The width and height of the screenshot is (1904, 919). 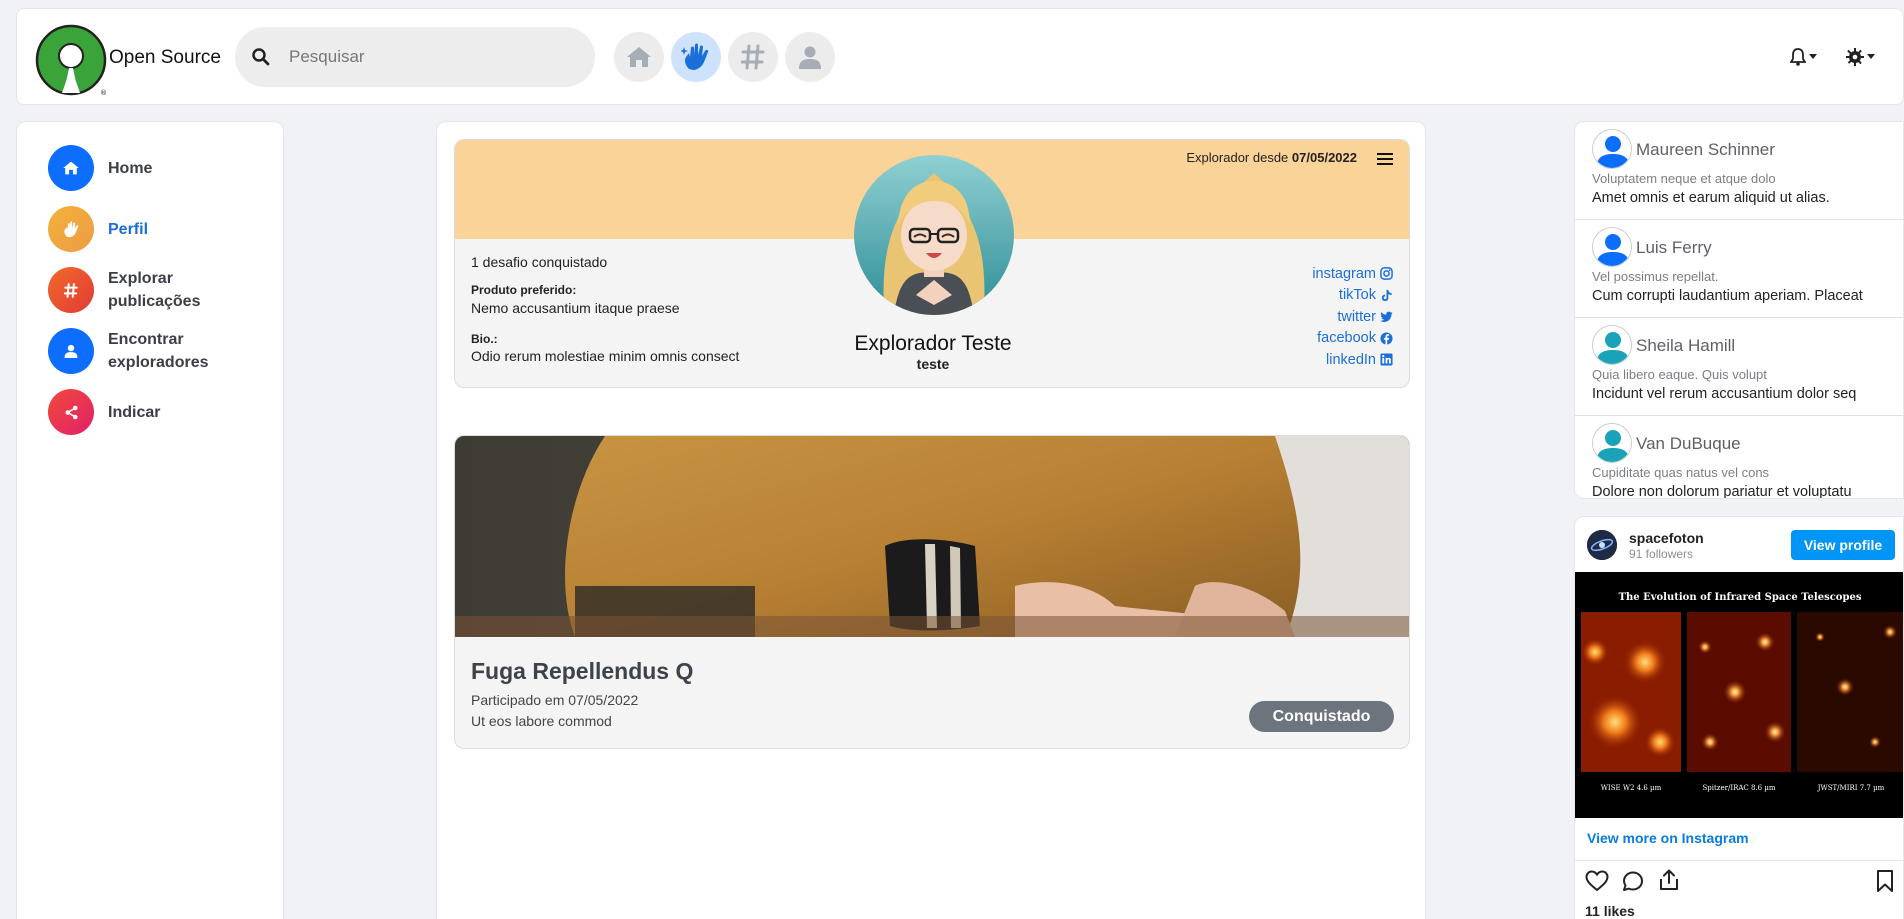 What do you see at coordinates (605, 356) in the screenshot?
I see `bio-value: Odio rerum molestiae minim omnis consect` at bounding box center [605, 356].